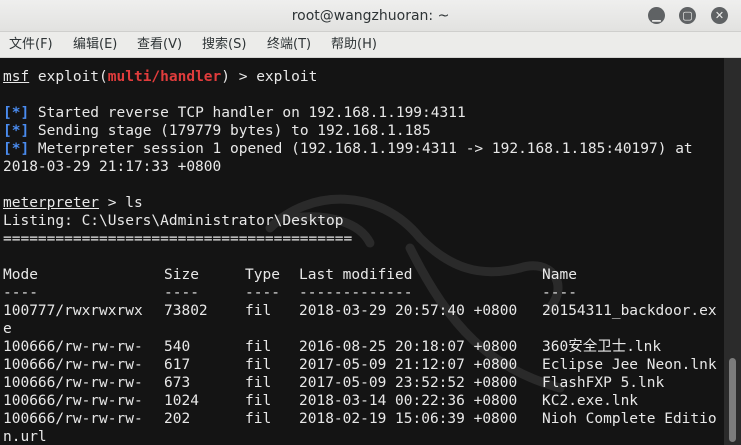  I want to click on row-modified: 2018-02-19 15:06:39 +0800, so click(408, 419).